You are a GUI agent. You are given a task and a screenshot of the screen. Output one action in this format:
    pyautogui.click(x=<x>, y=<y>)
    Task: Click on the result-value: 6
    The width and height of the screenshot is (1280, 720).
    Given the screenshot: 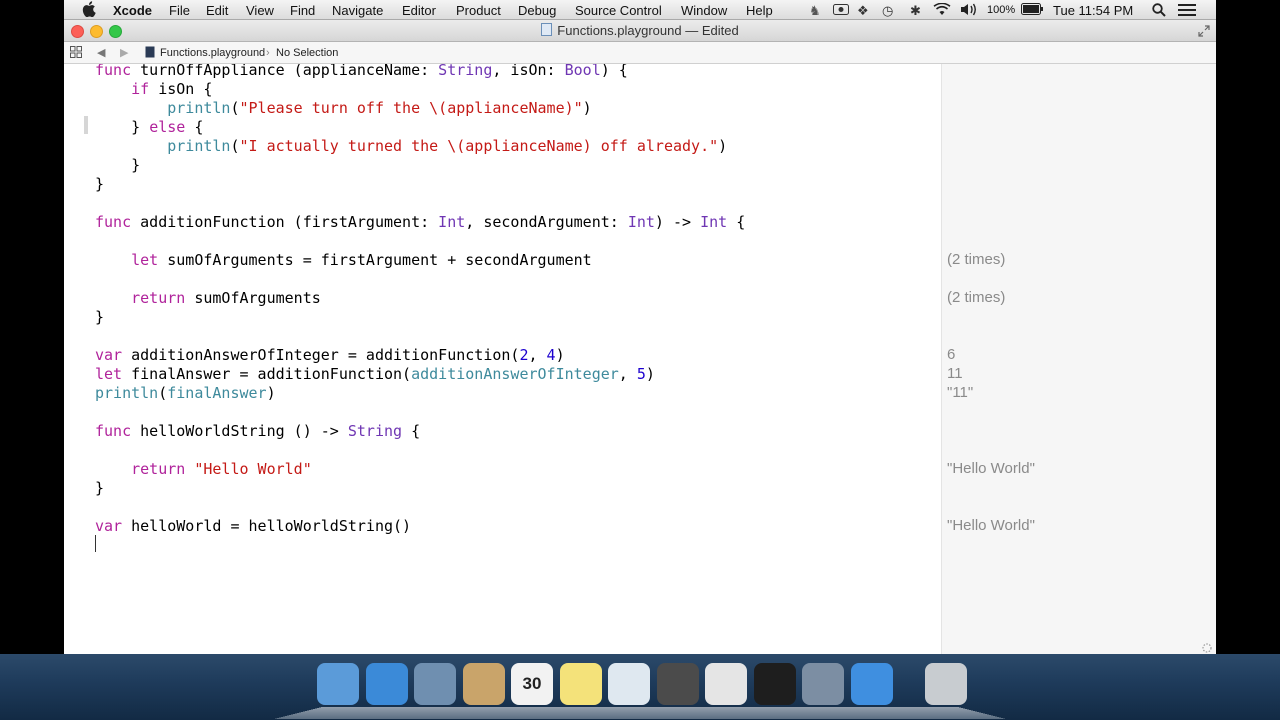 What is the action you would take?
    pyautogui.click(x=951, y=355)
    